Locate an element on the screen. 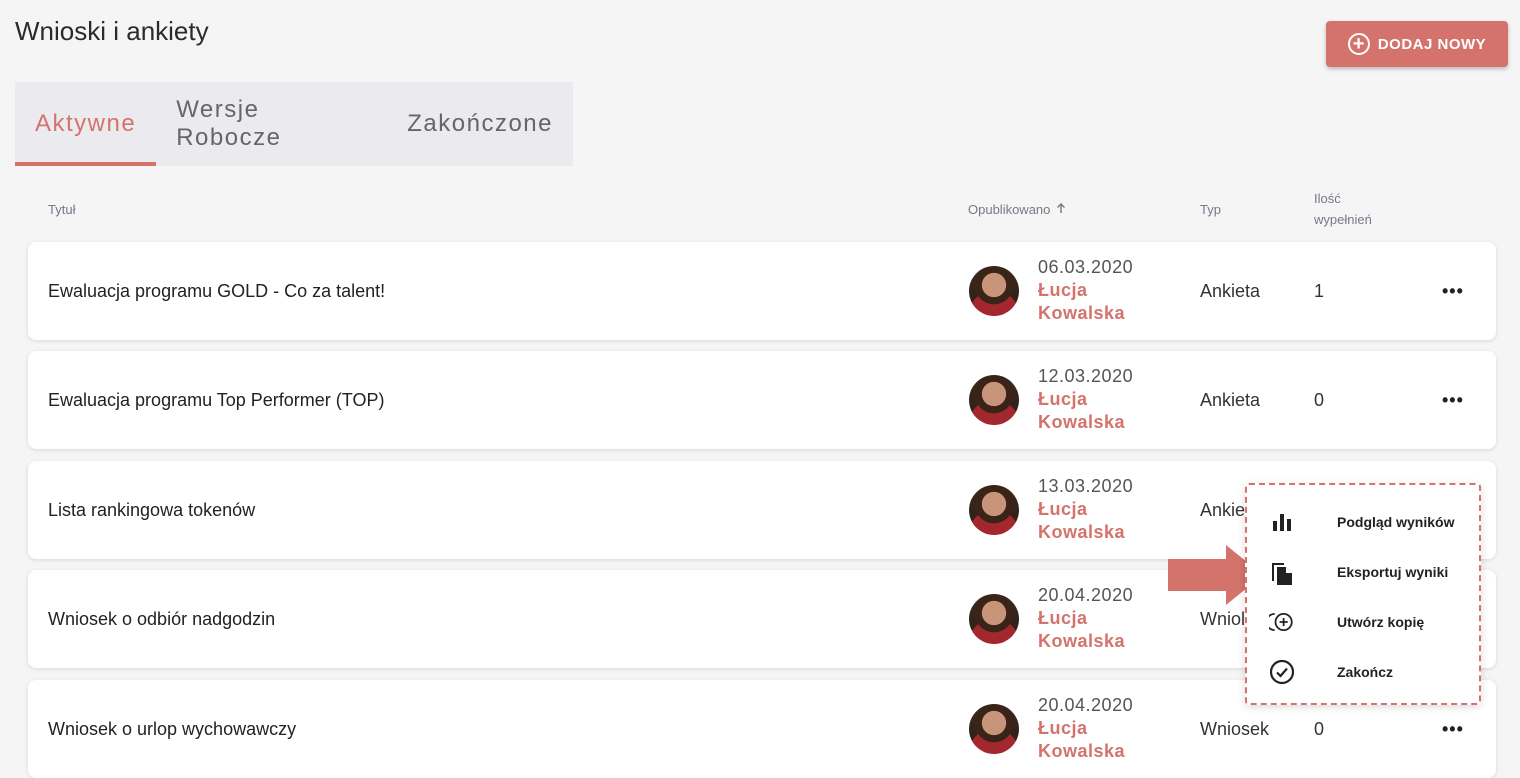 The height and width of the screenshot is (778, 1520). row-title: Lista rankingowa tokenów is located at coordinates (151, 510).